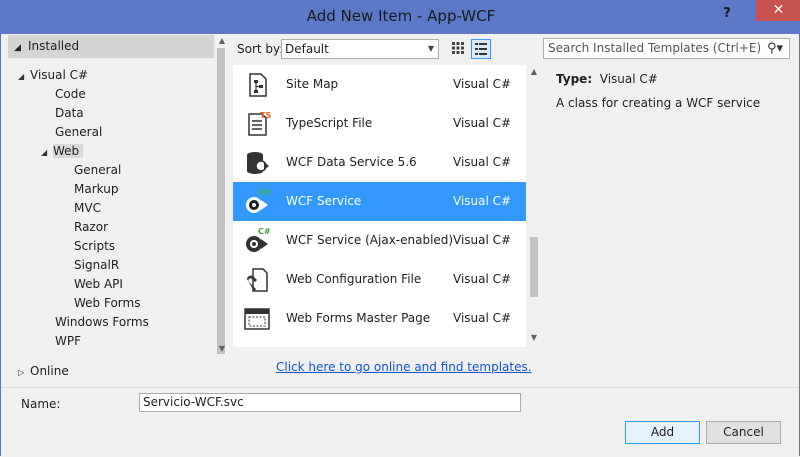 Image resolution: width=800 pixels, height=457 pixels. Describe the element at coordinates (70, 94) in the screenshot. I see `tree-item-code: Code` at that location.